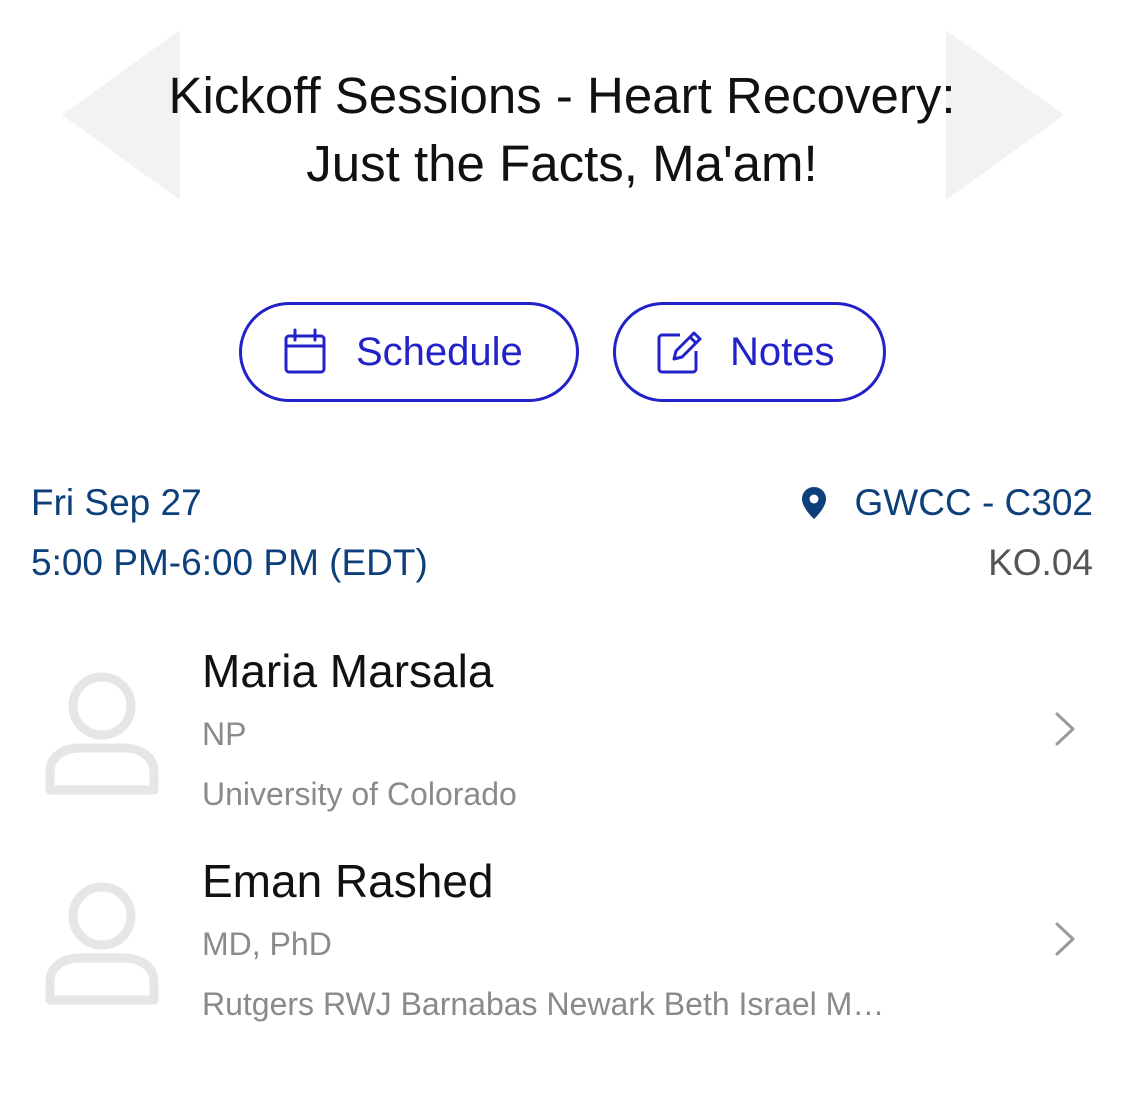  I want to click on speaker-affiliation: University of Colorado, so click(359, 794).